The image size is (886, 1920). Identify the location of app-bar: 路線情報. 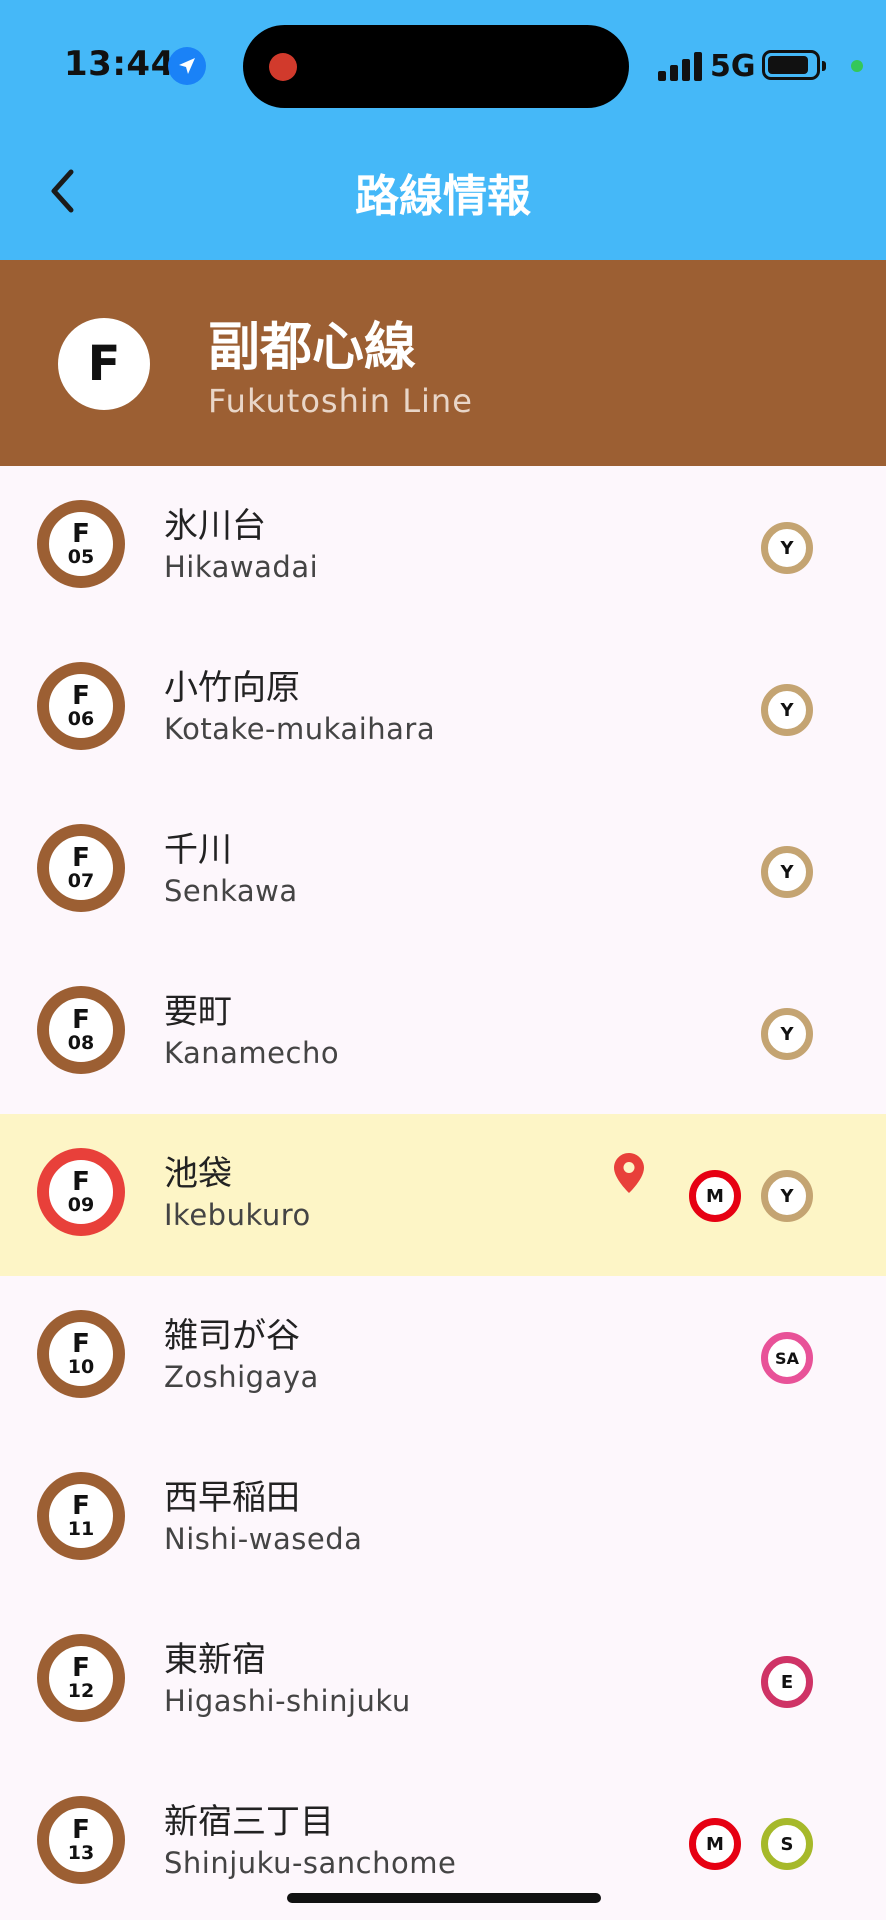
(443, 195).